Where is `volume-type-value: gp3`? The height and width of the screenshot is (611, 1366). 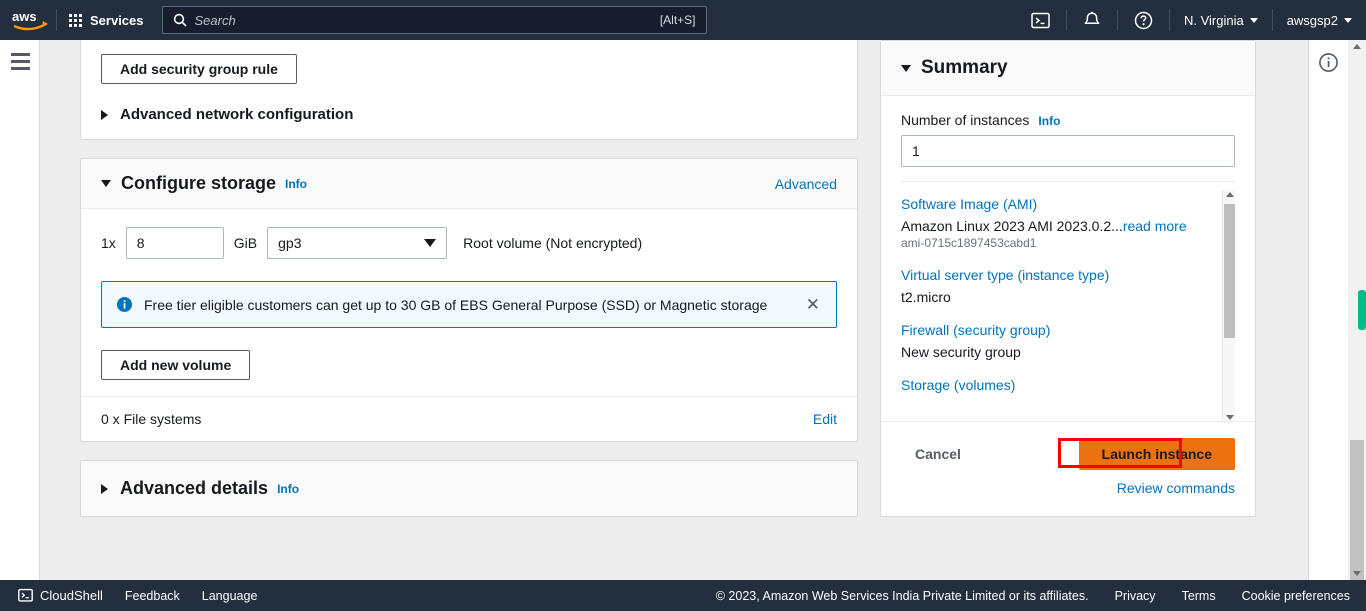
volume-type-value: gp3 is located at coordinates (290, 243).